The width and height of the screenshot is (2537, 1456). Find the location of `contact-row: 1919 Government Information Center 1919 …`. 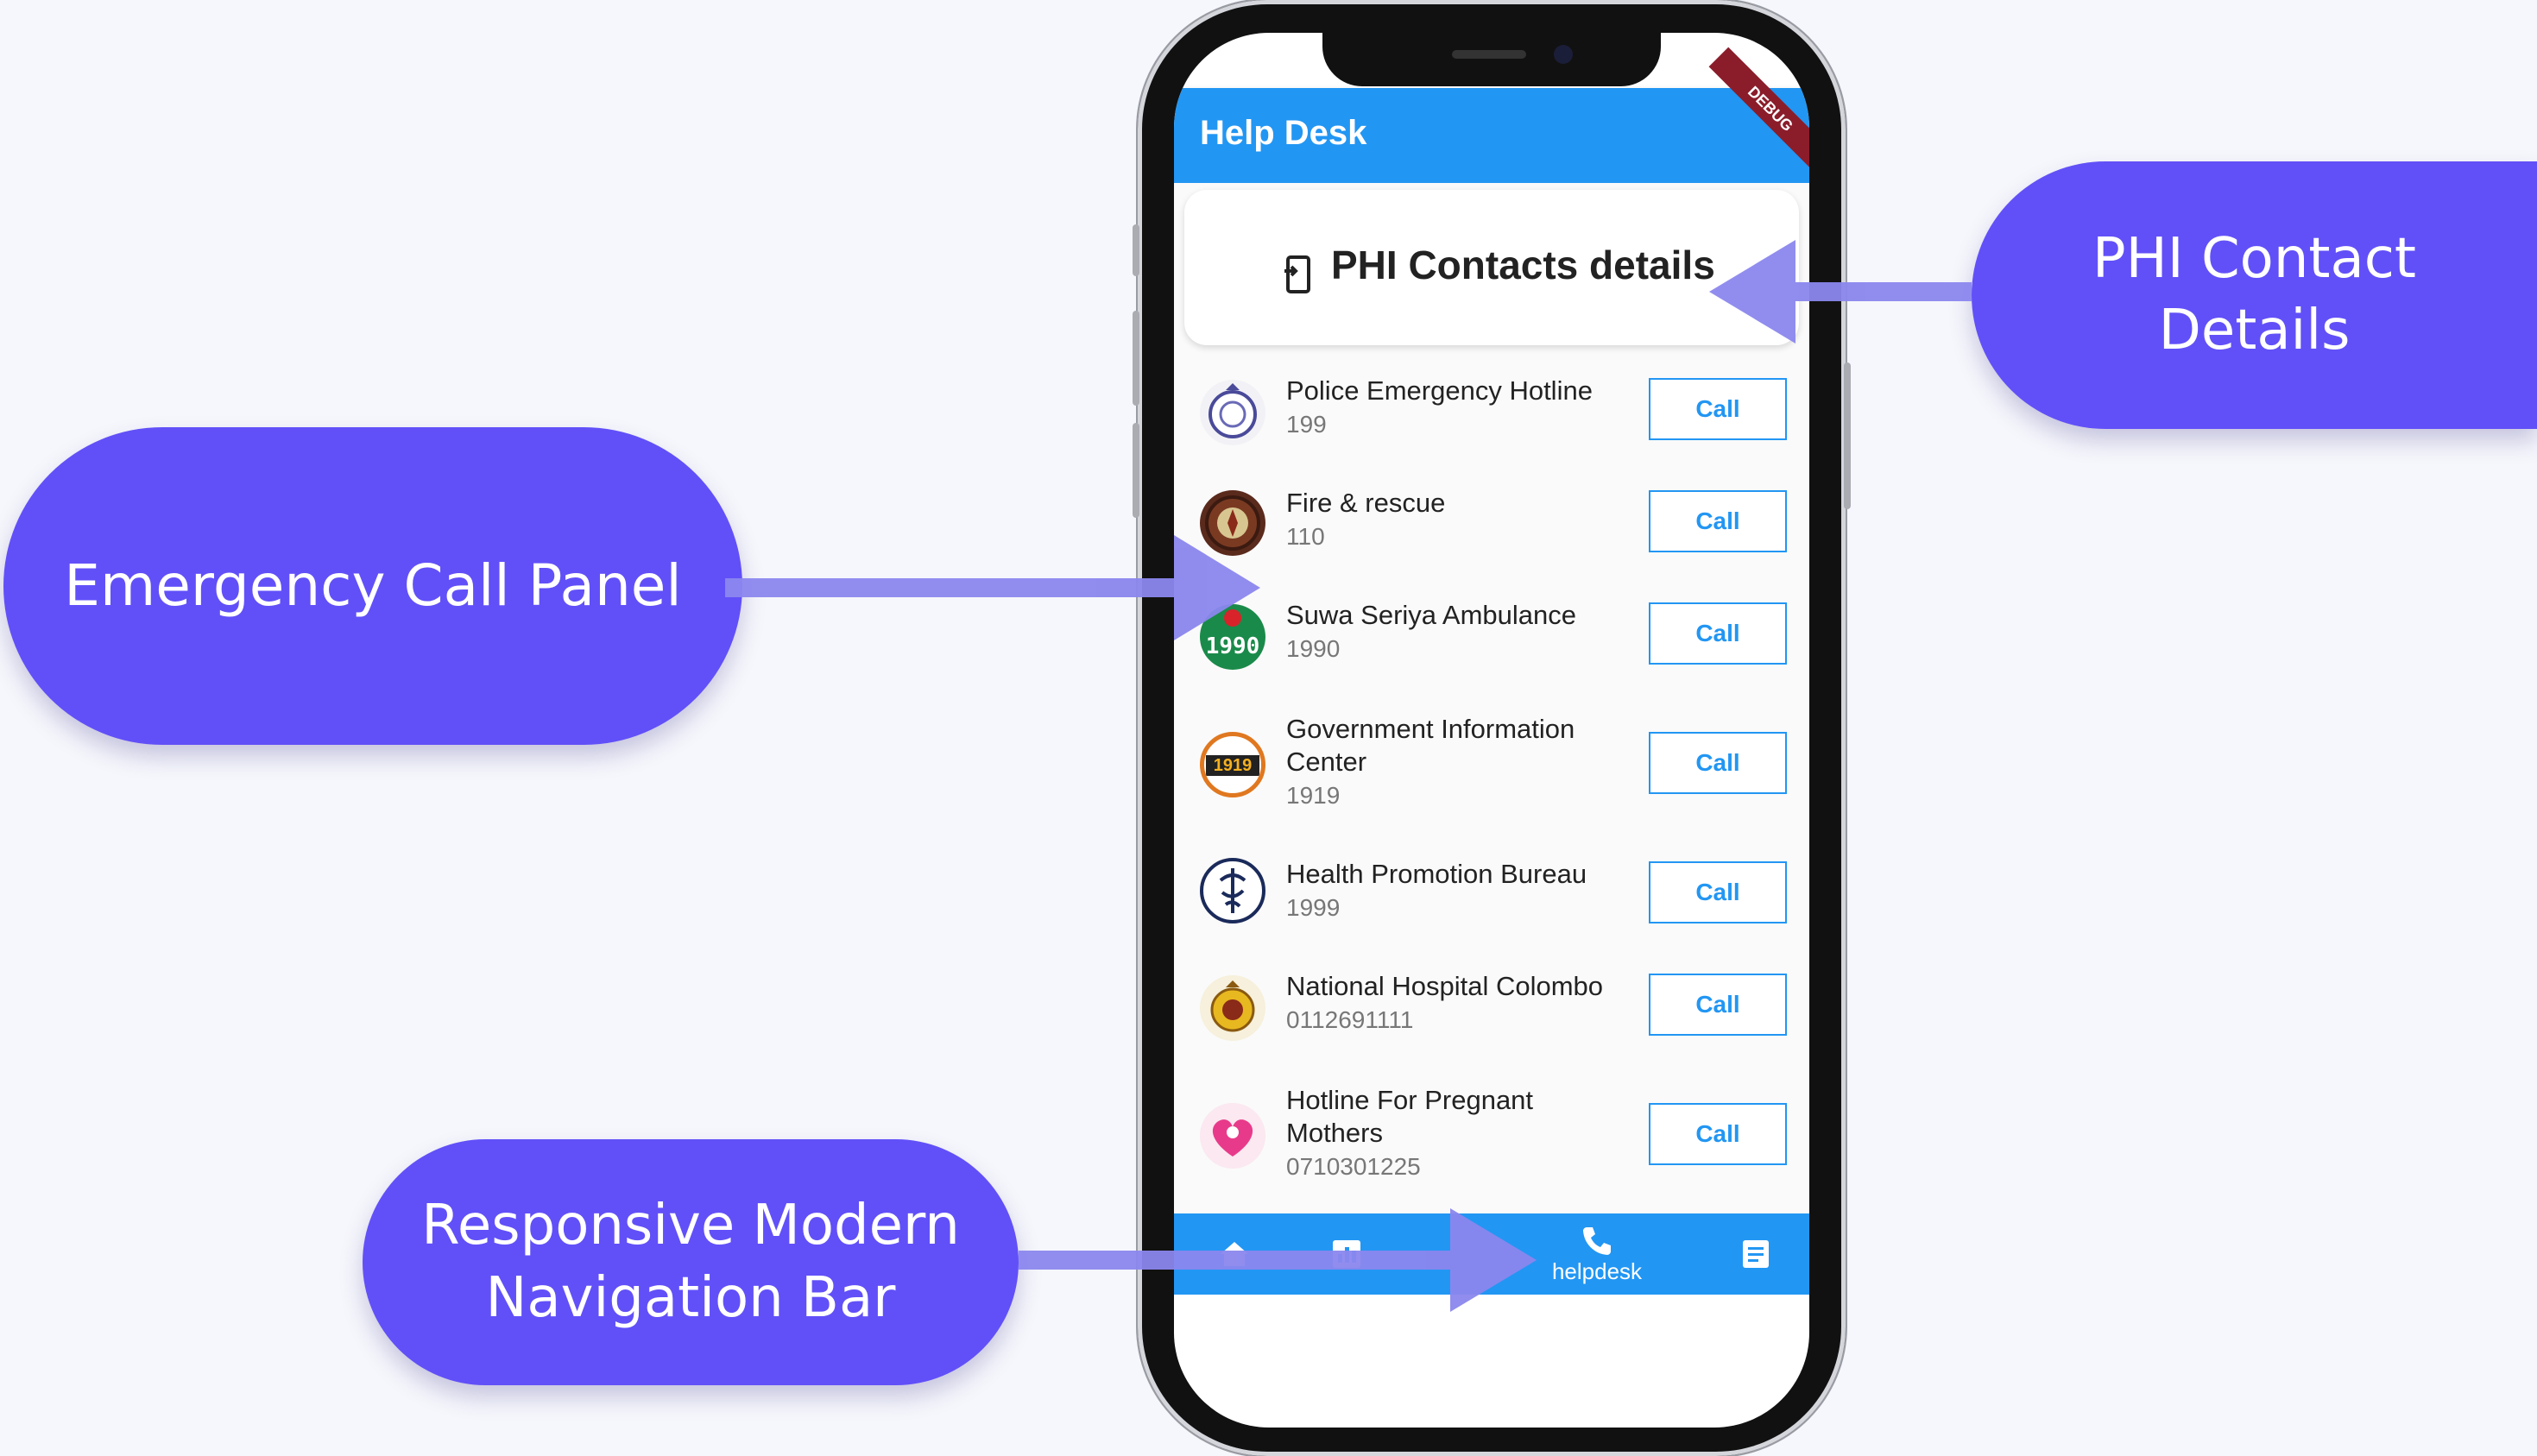

contact-row: 1919 Government Information Center 1919 … is located at coordinates (1492, 766).